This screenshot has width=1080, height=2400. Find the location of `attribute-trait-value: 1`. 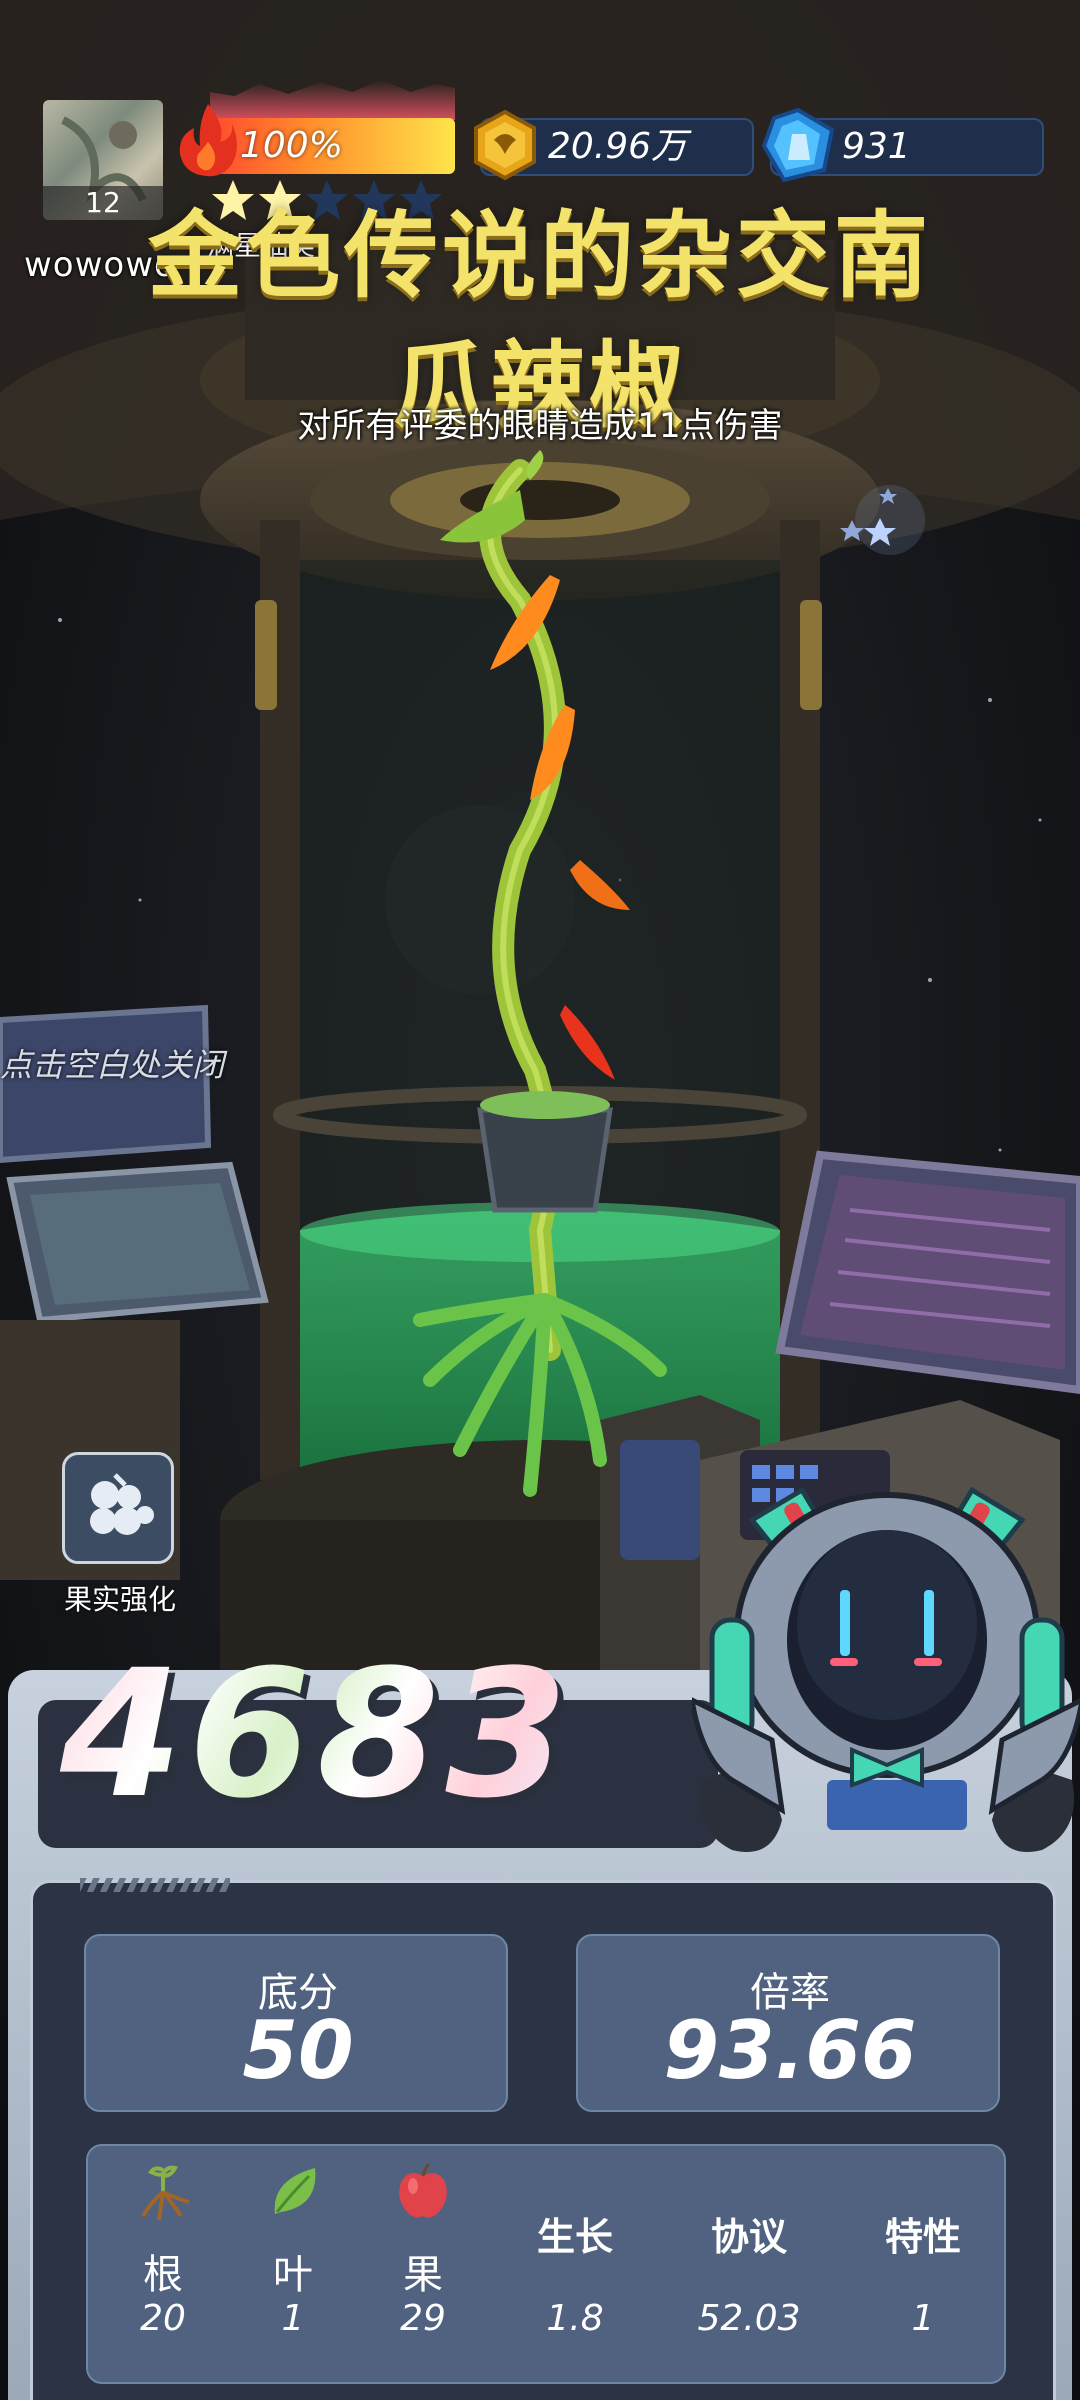

attribute-trait-value: 1 is located at coordinates (923, 2318).